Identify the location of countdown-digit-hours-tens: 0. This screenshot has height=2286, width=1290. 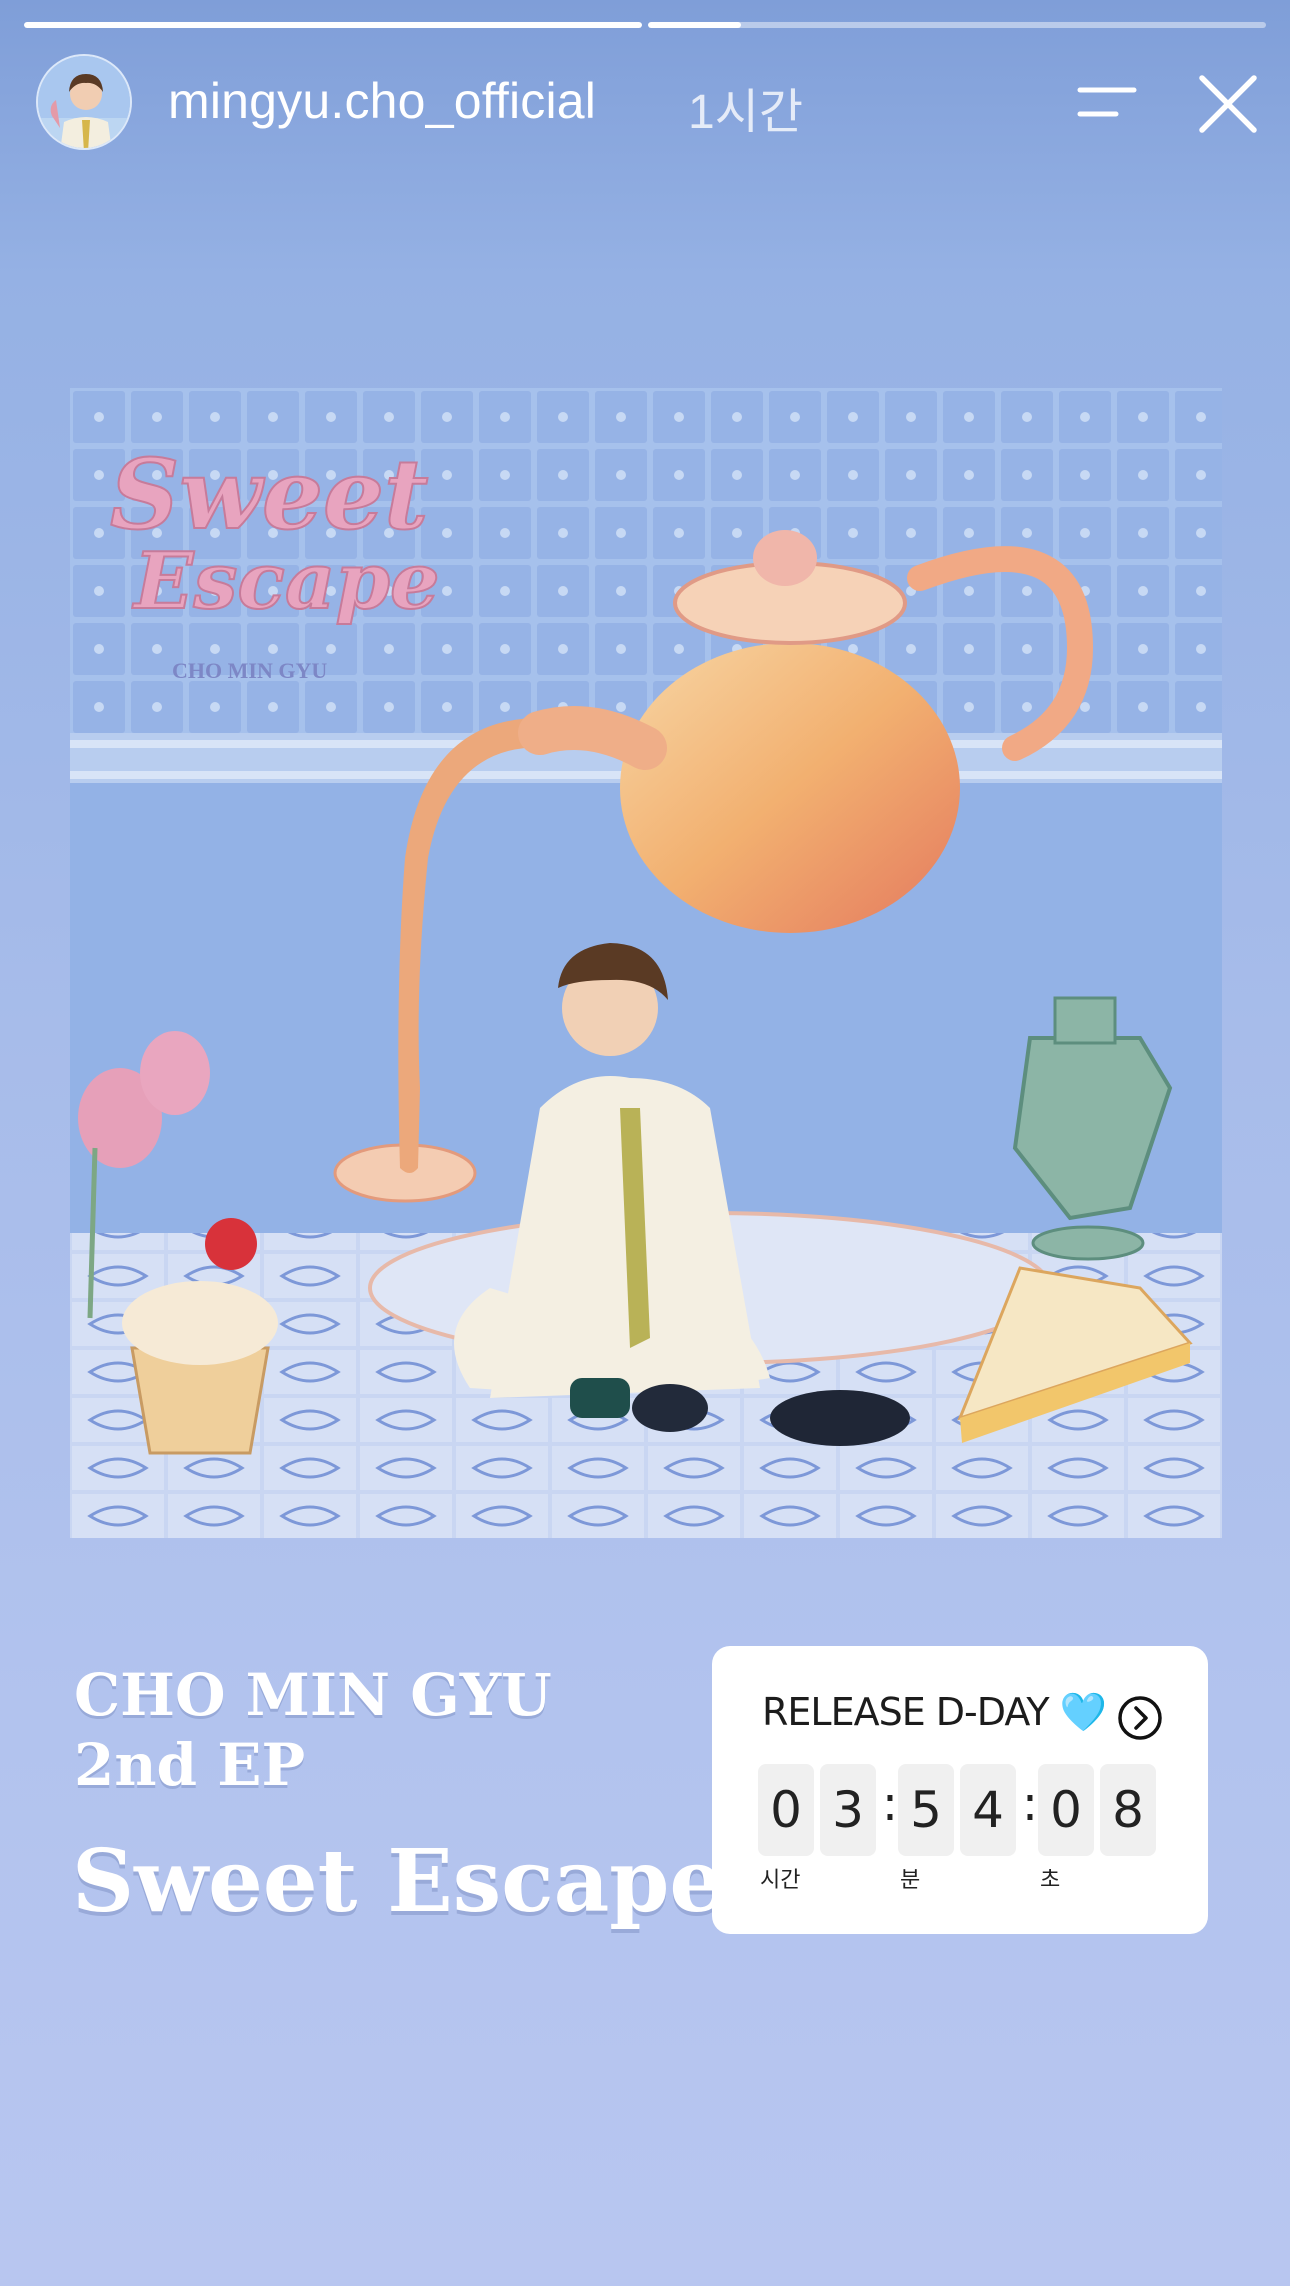
(786, 1810).